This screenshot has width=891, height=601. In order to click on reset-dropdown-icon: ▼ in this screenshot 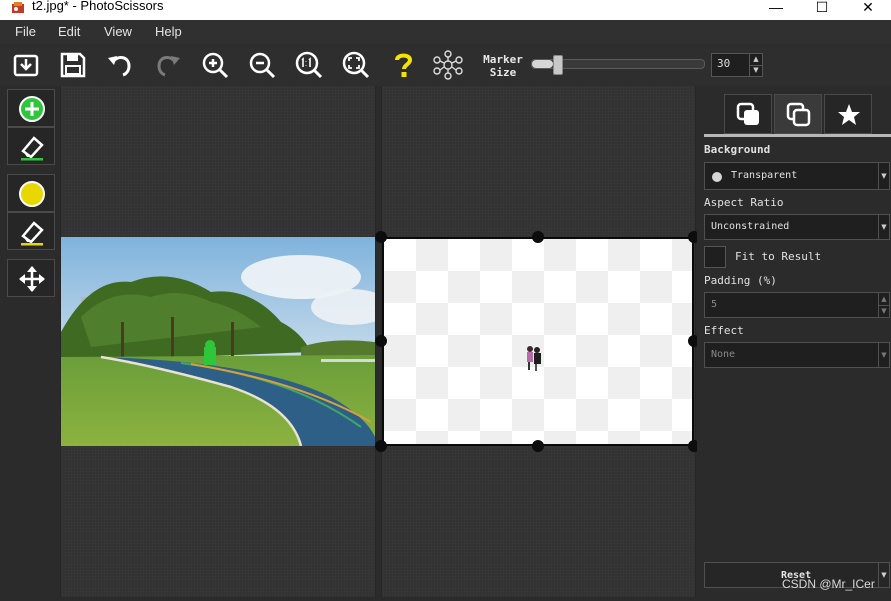, I will do `click(883, 575)`.